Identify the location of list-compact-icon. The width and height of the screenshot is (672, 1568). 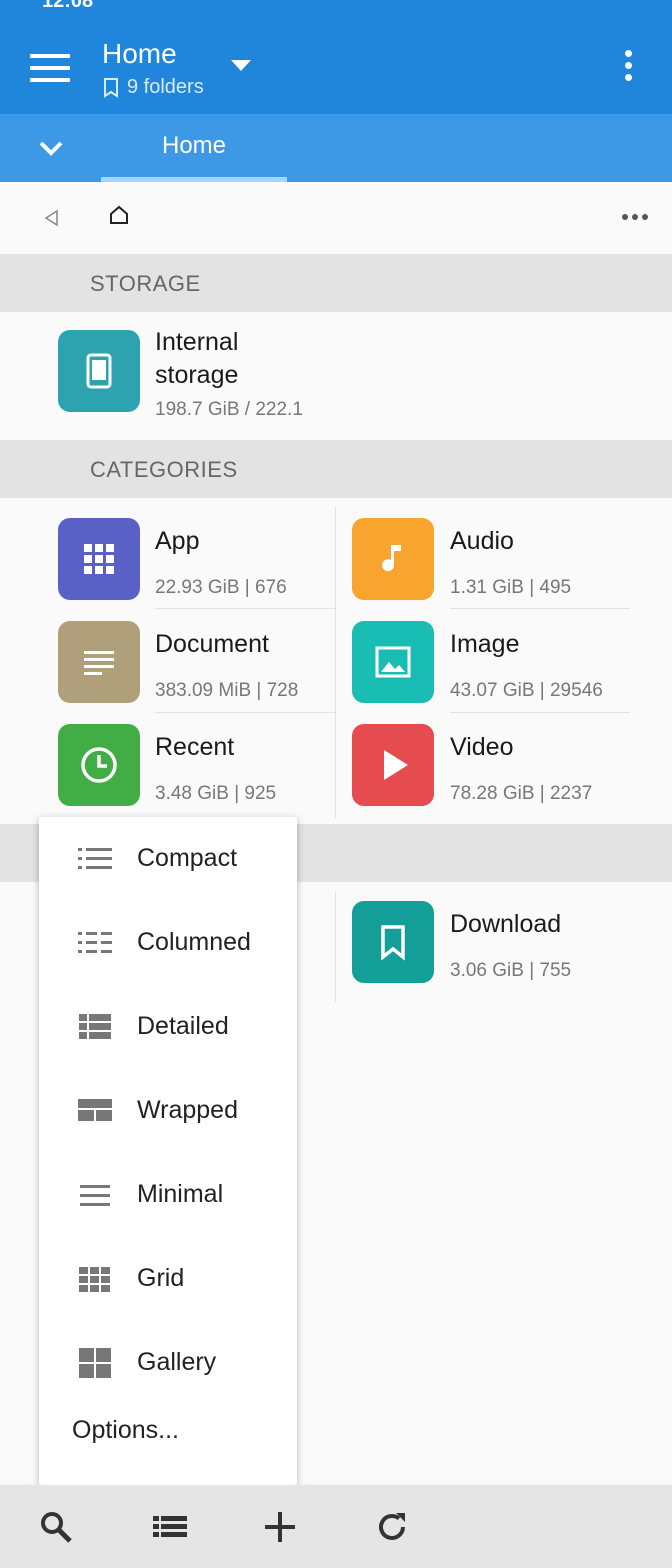
(95, 858).